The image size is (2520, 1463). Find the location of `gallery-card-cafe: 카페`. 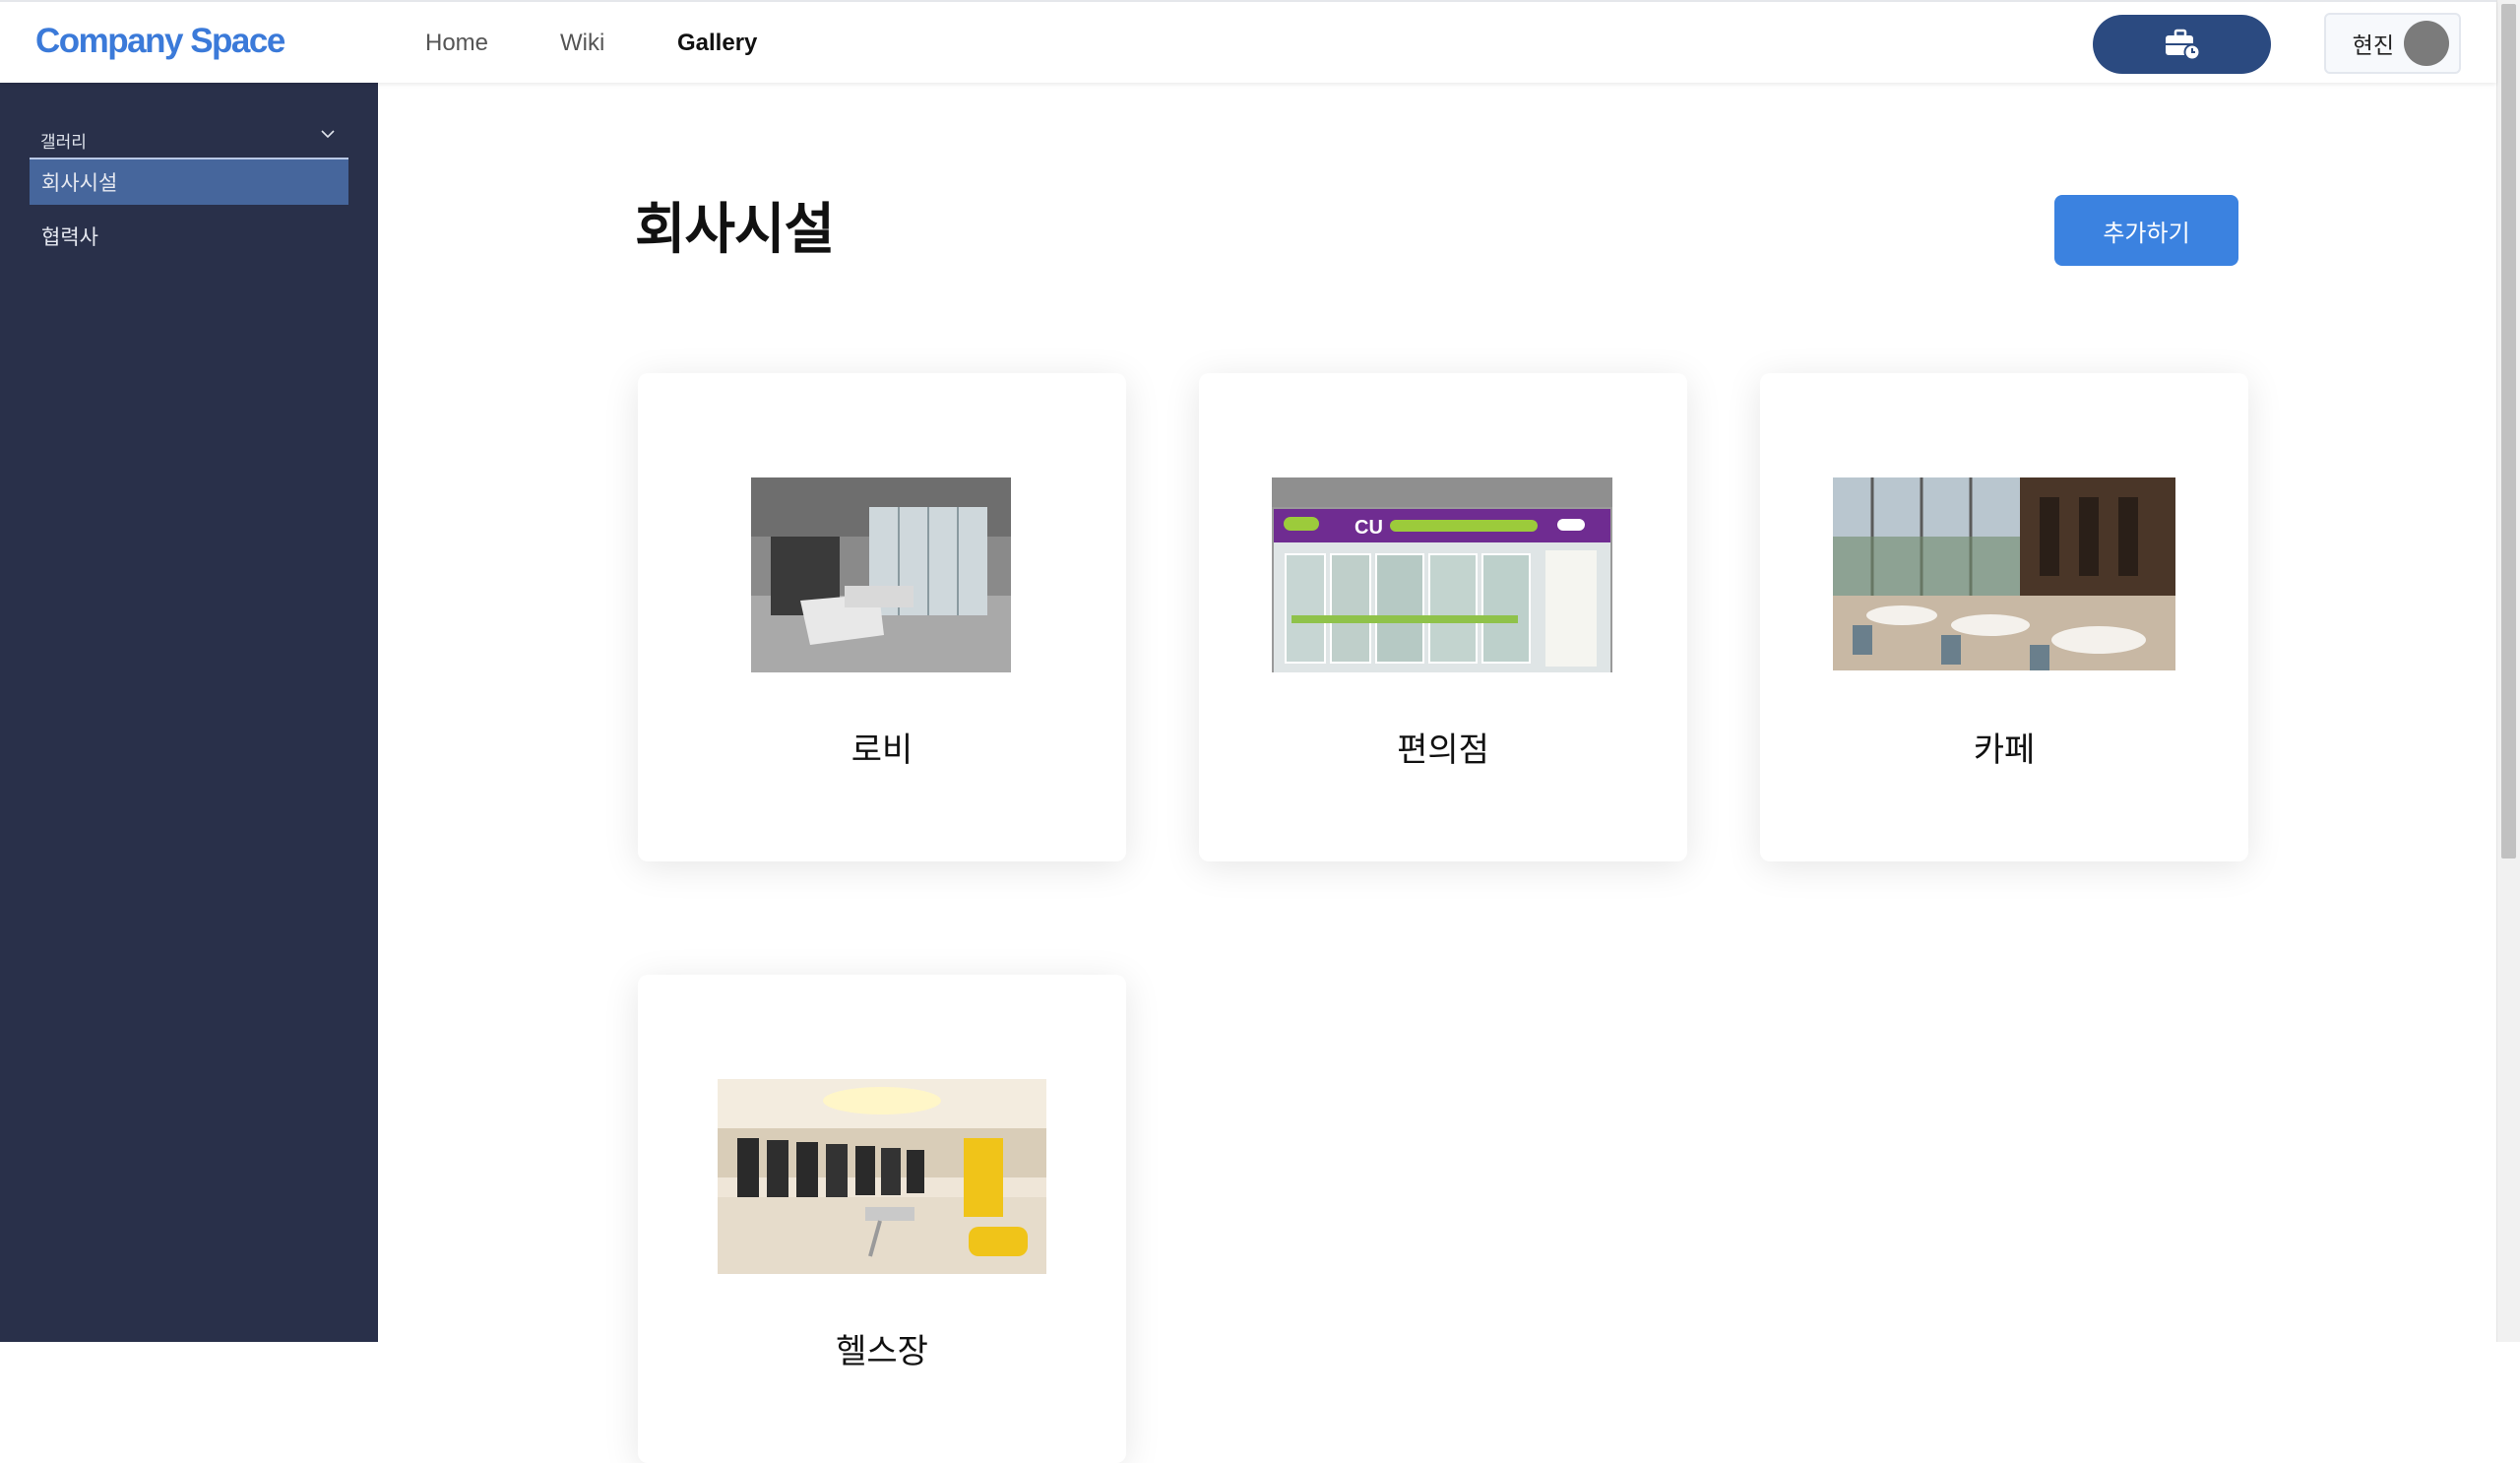

gallery-card-cafe: 카페 is located at coordinates (2004, 617).